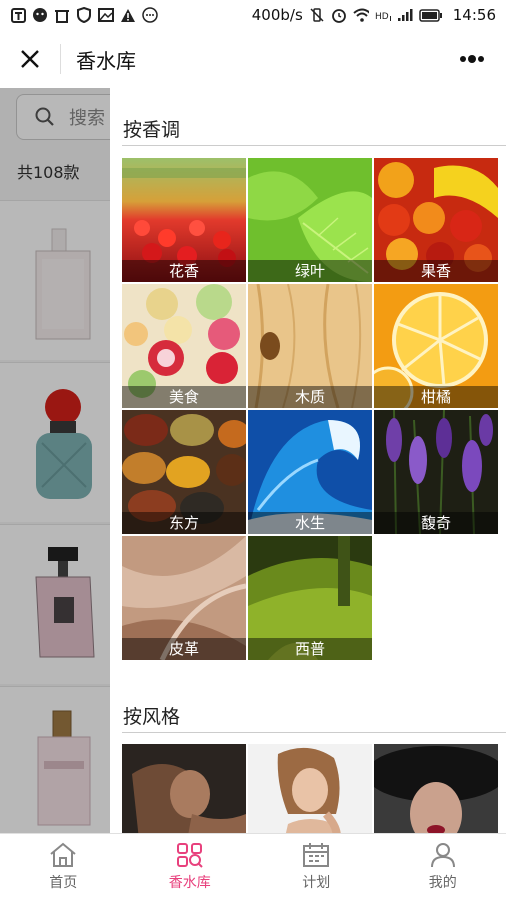 The image size is (506, 900). What do you see at coordinates (184, 397) in the screenshot?
I see `tile-label: 美食` at bounding box center [184, 397].